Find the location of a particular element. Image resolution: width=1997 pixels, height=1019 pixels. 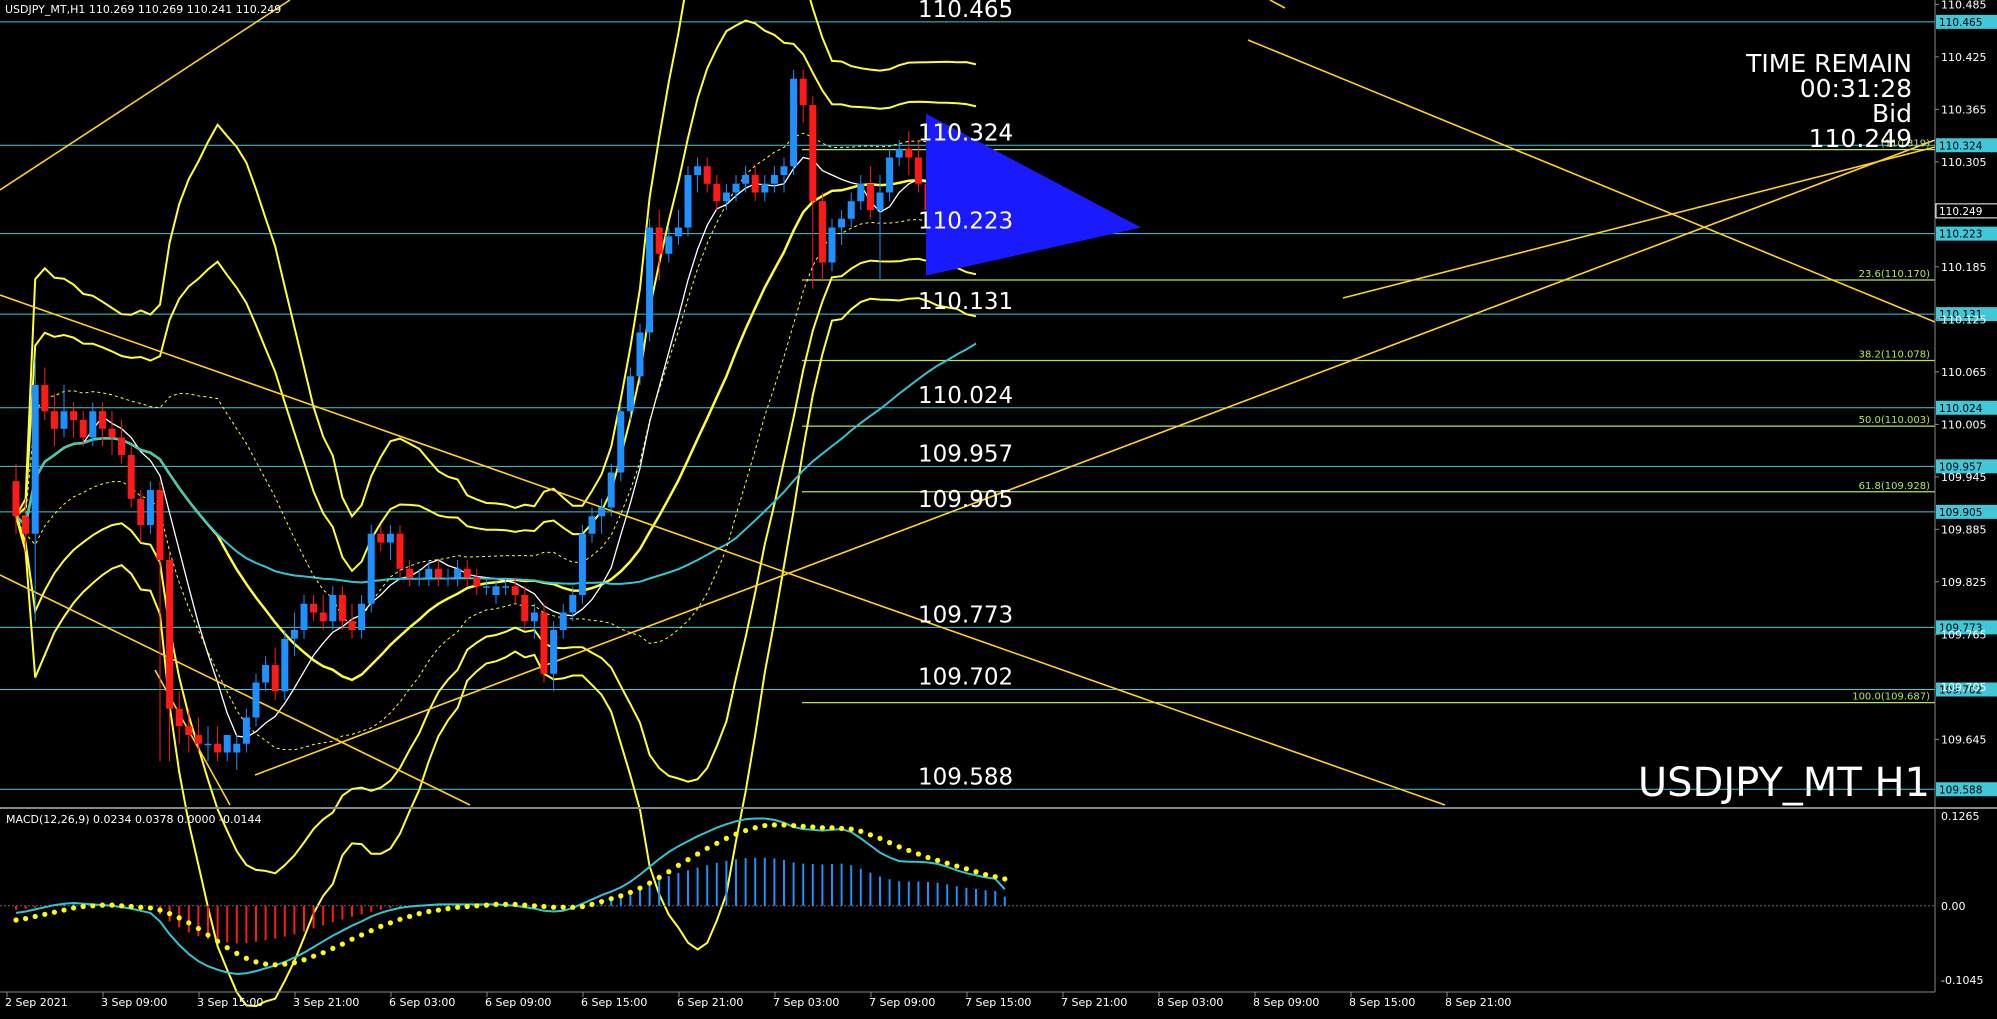

y-tick-label: 110.305 is located at coordinates (1964, 162).